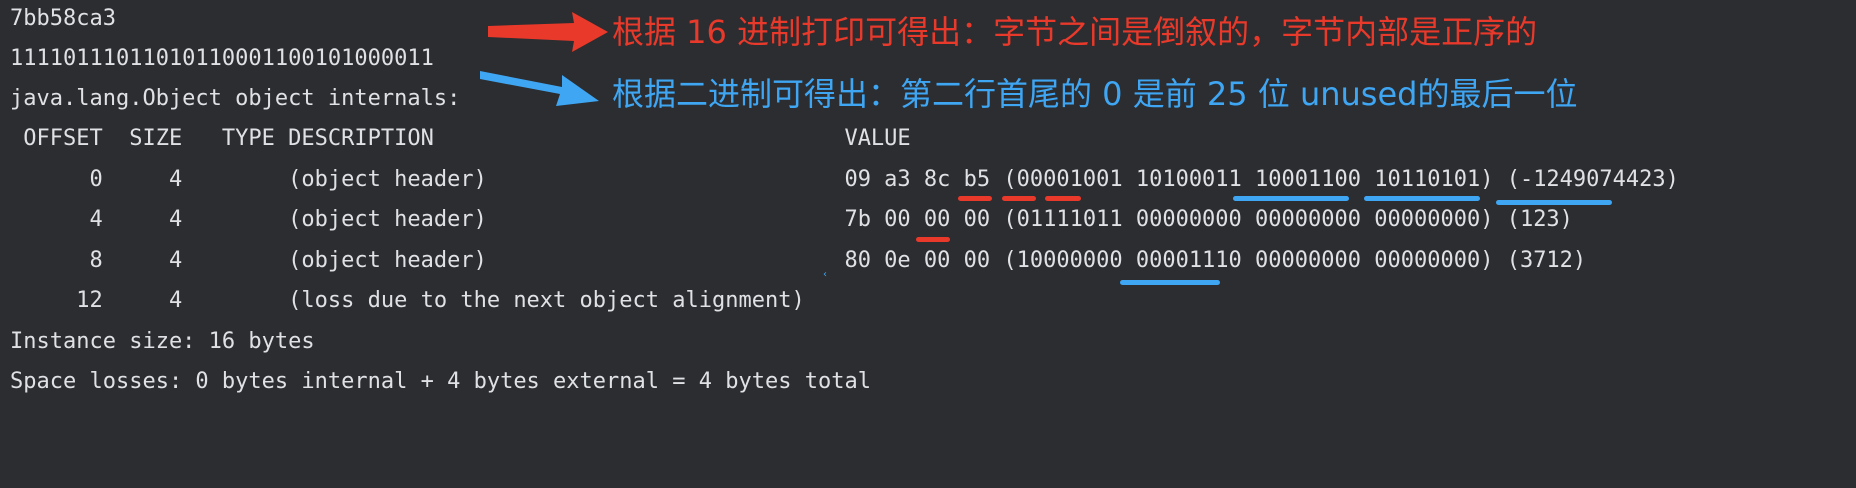 The height and width of the screenshot is (488, 1856). Describe the element at coordinates (548, 32) in the screenshot. I see `red-arrow-icon` at that location.